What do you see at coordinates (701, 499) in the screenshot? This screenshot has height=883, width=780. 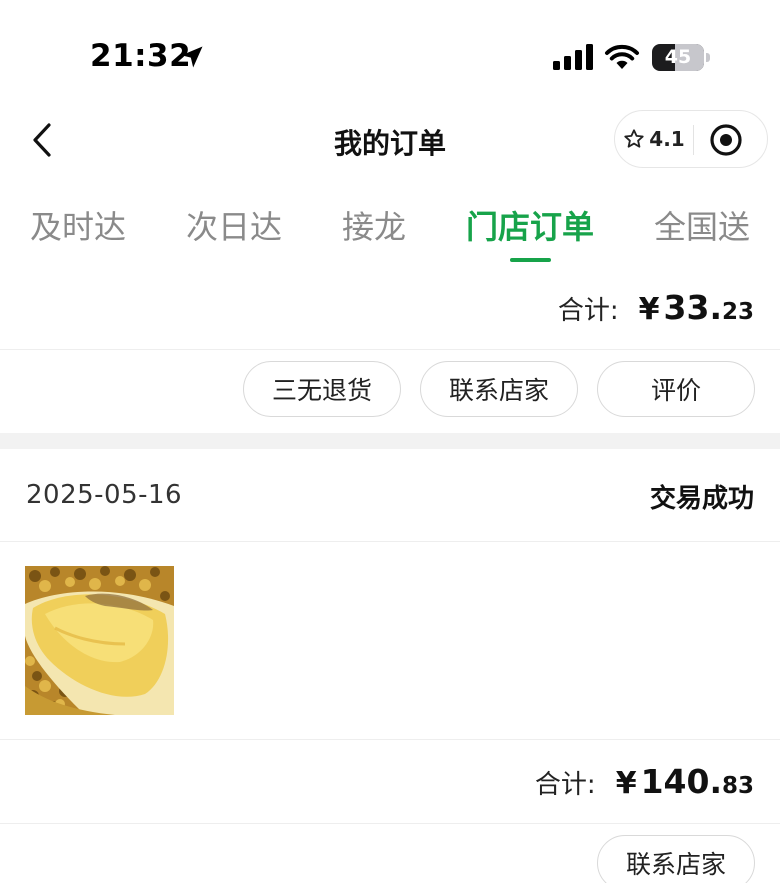 I see `order-status: 交易成功` at bounding box center [701, 499].